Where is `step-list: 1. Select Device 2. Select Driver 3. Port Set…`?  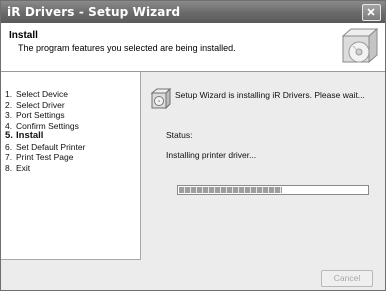
step-list: 1. Select Device 2. Select Driver 3. Port Set… is located at coordinates (45, 131).